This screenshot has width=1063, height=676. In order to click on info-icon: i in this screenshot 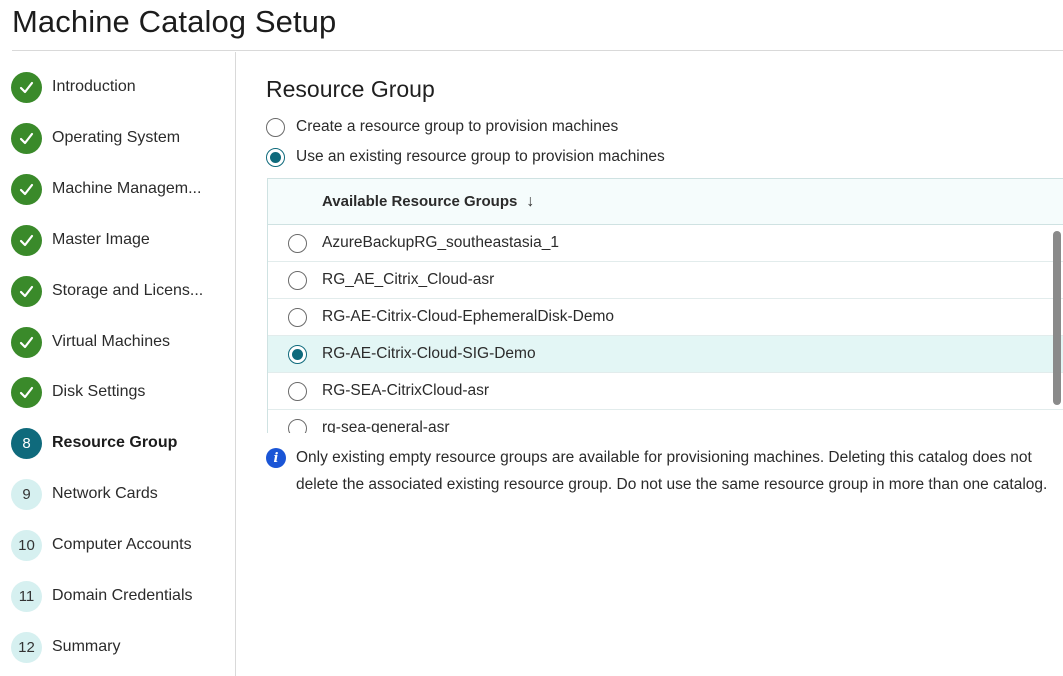, I will do `click(276, 458)`.